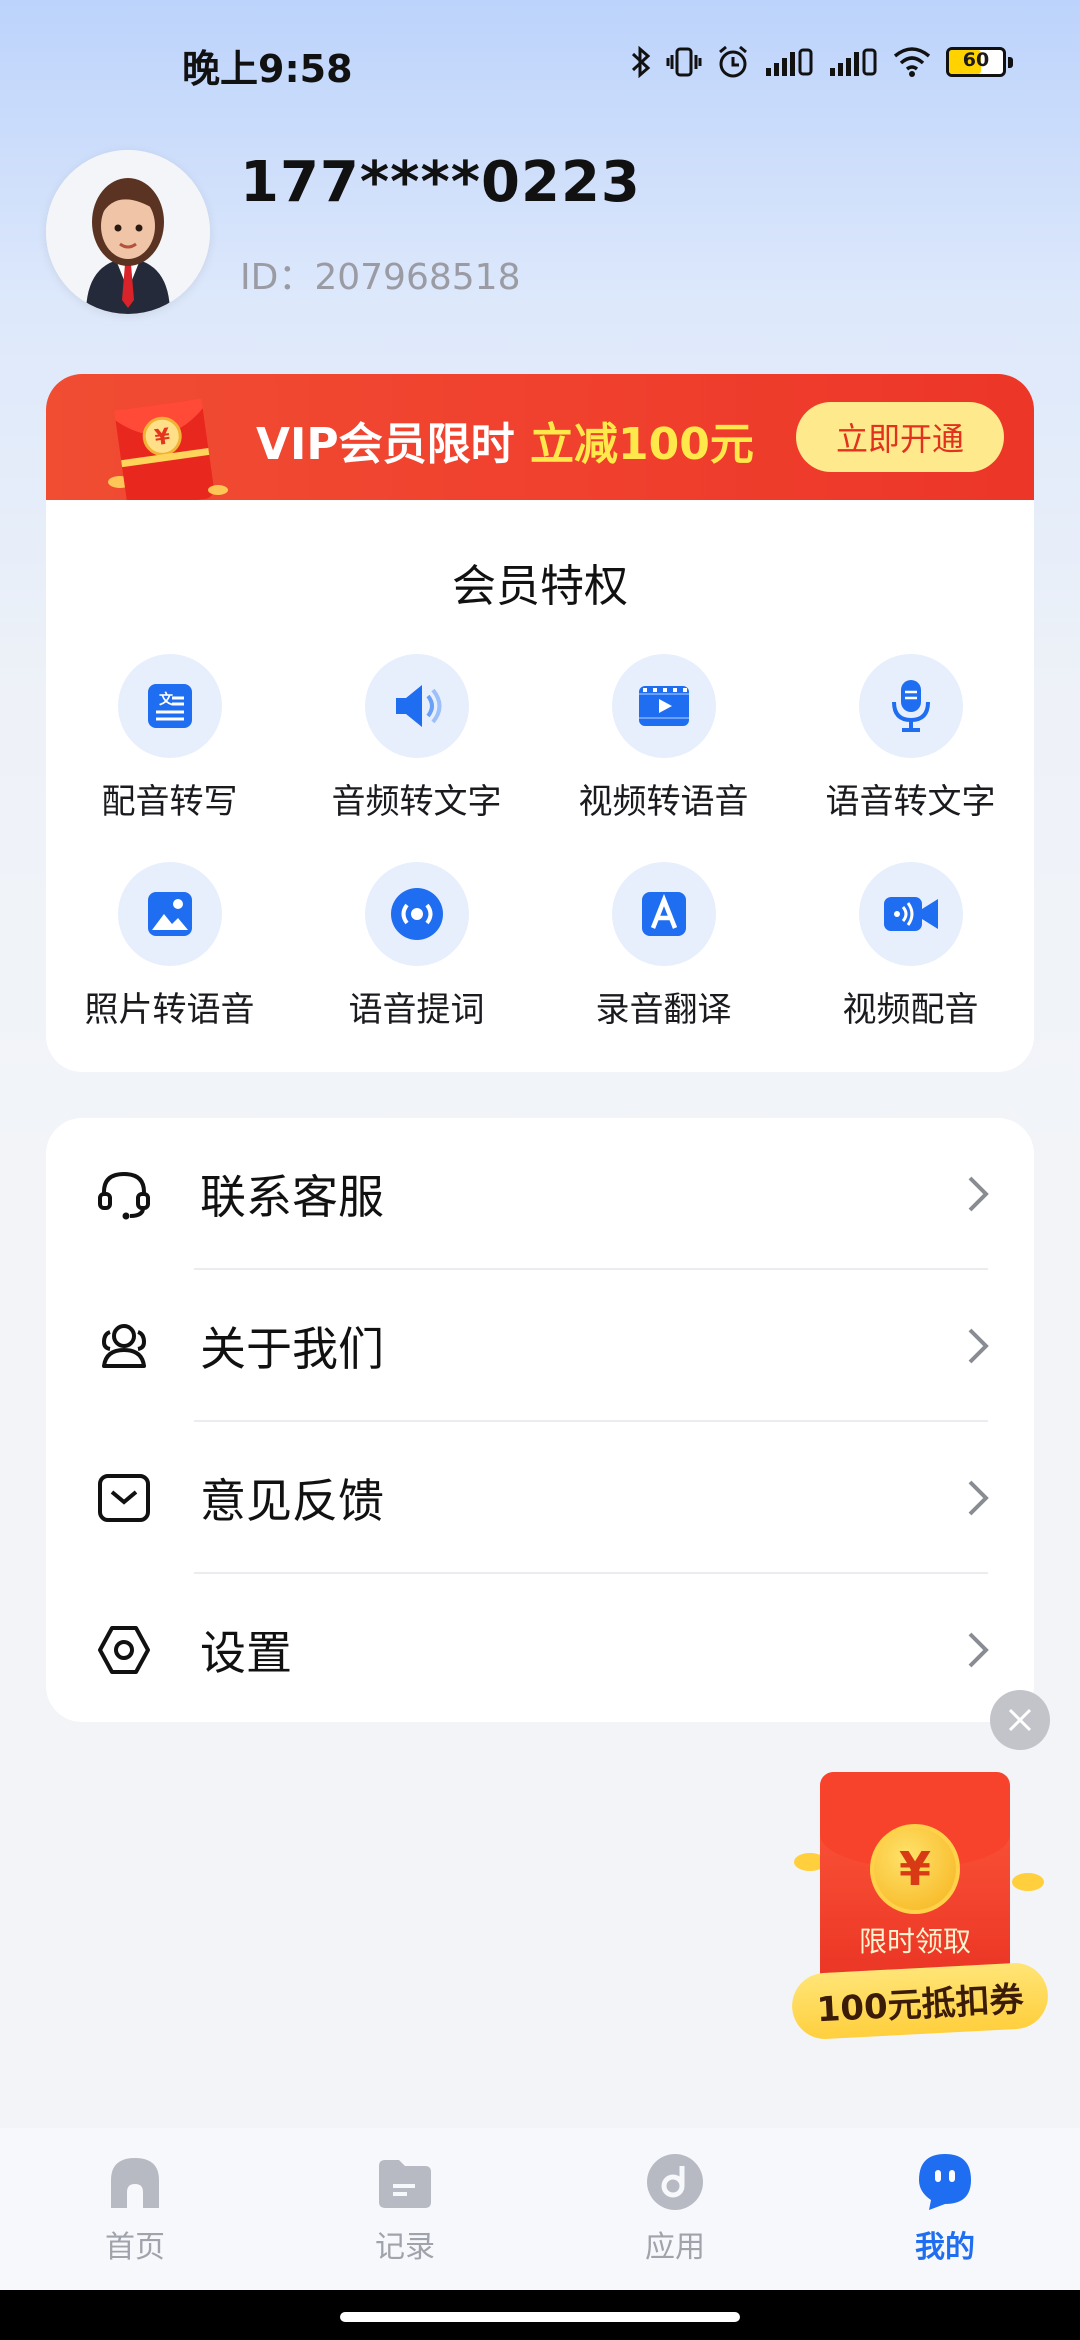 This screenshot has width=1080, height=2340. What do you see at coordinates (900, 437) in the screenshot?
I see `open-vip-button: 立即开通` at bounding box center [900, 437].